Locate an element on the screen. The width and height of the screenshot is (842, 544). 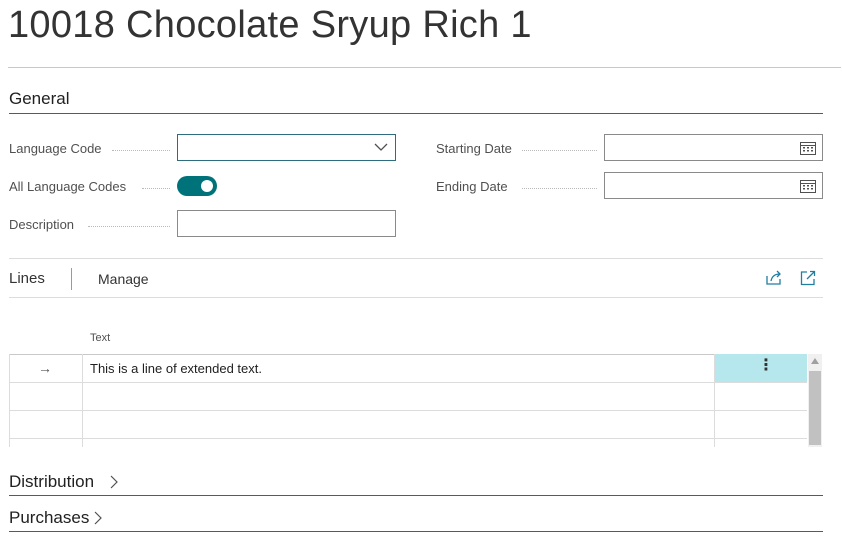
all-language-codes-toggle is located at coordinates (197, 186).